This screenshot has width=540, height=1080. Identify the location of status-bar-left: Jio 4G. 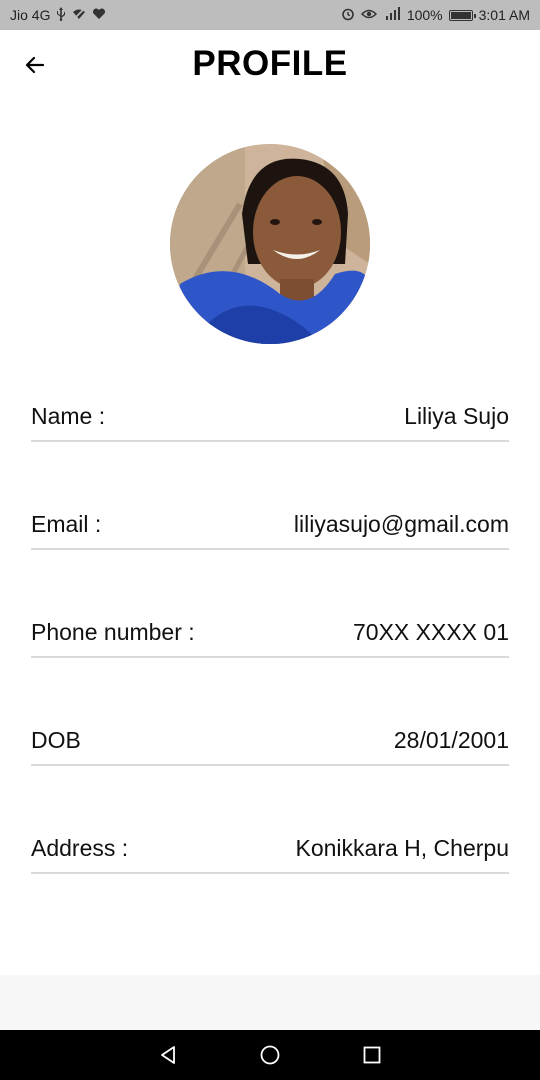
(58, 15).